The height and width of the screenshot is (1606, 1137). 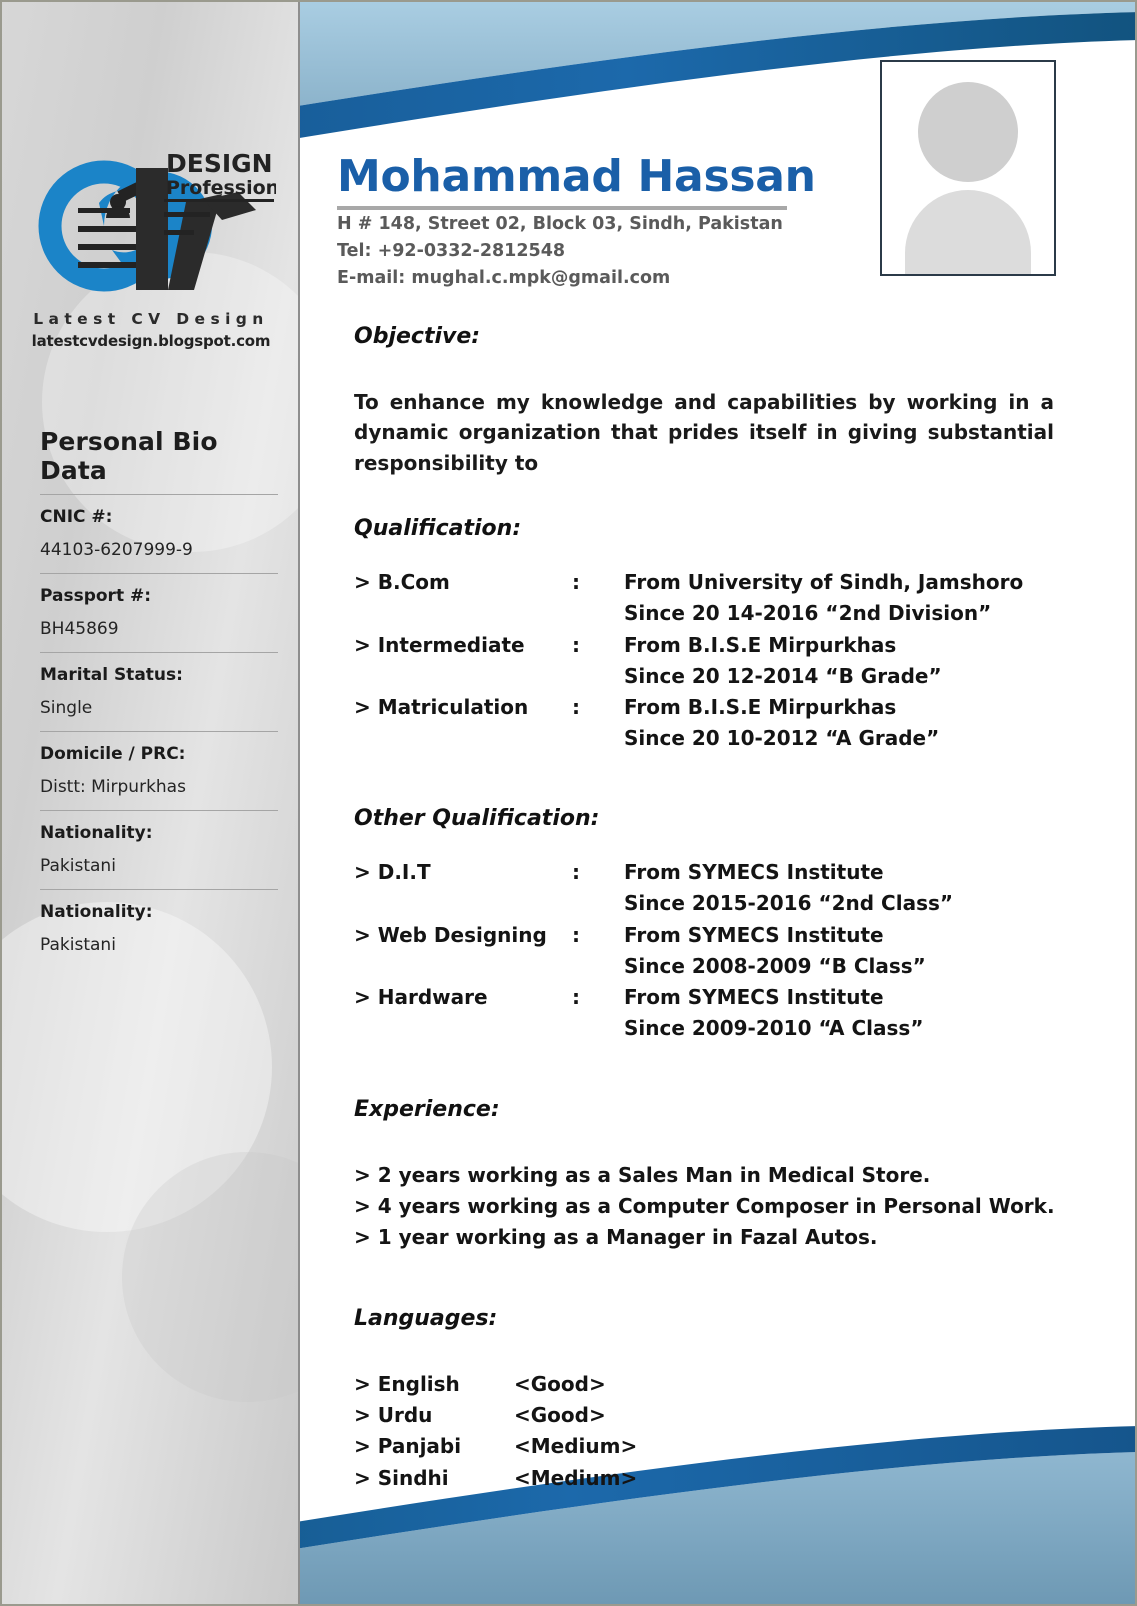 What do you see at coordinates (451, 251) in the screenshot?
I see `contact-tel: Tel: +92-0332-2812548` at bounding box center [451, 251].